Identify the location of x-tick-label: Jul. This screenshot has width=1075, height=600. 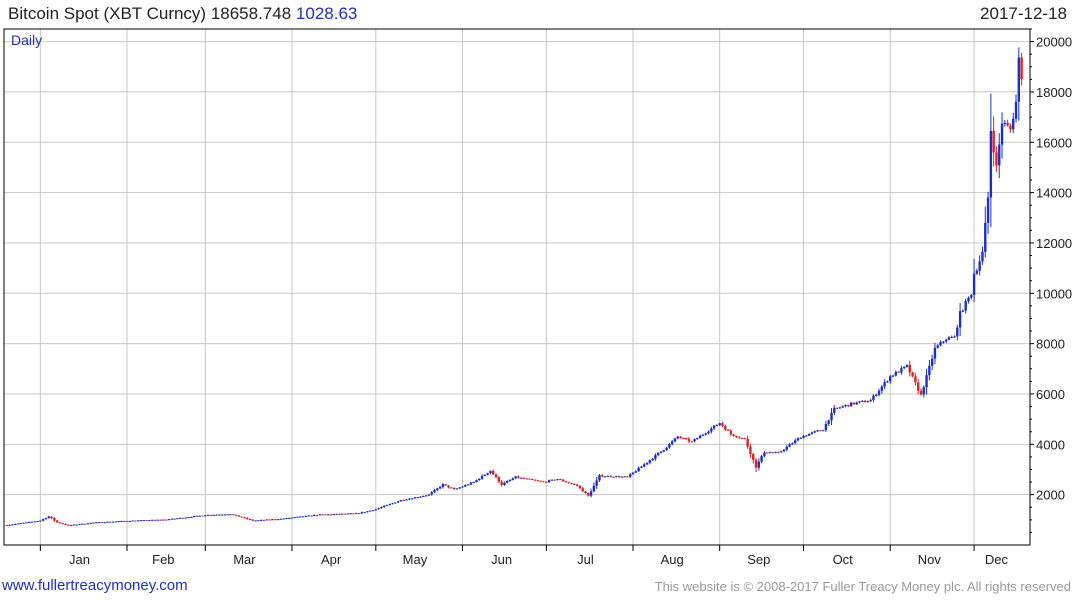
(585, 559).